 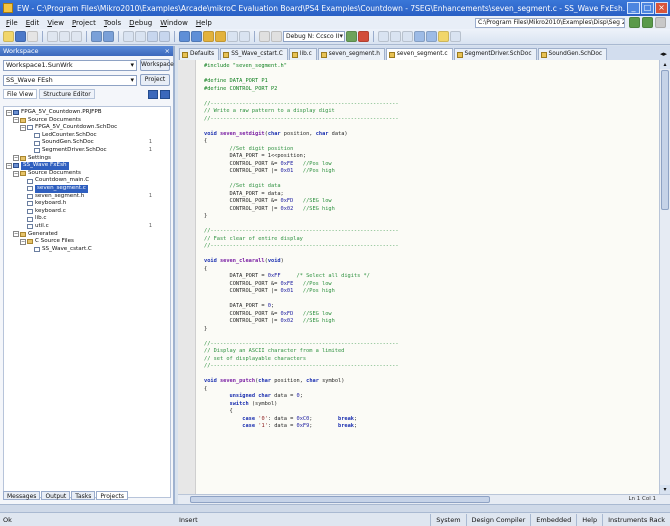 I want to click on tab-tasks: Tasks, so click(x=83, y=495).